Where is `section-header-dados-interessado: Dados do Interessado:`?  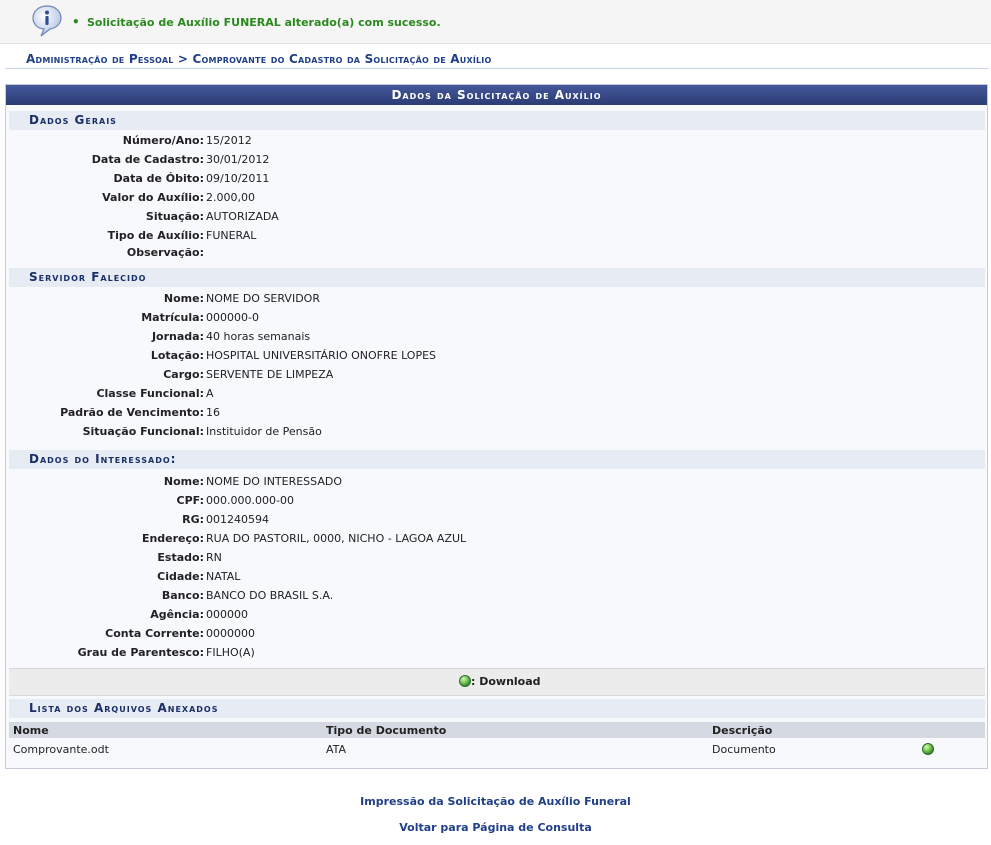
section-header-dados-interessado: Dados do Interessado: is located at coordinates (497, 459).